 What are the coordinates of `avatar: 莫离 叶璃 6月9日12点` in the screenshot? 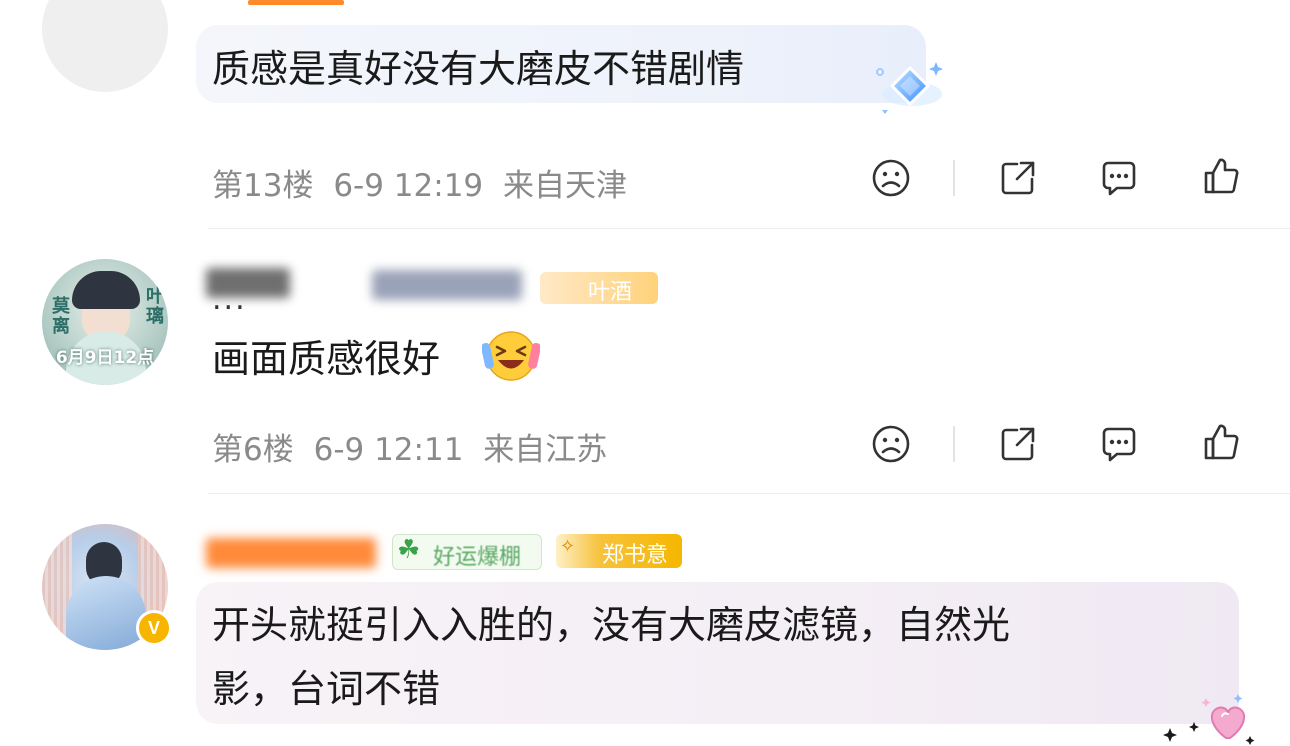 It's located at (105, 322).